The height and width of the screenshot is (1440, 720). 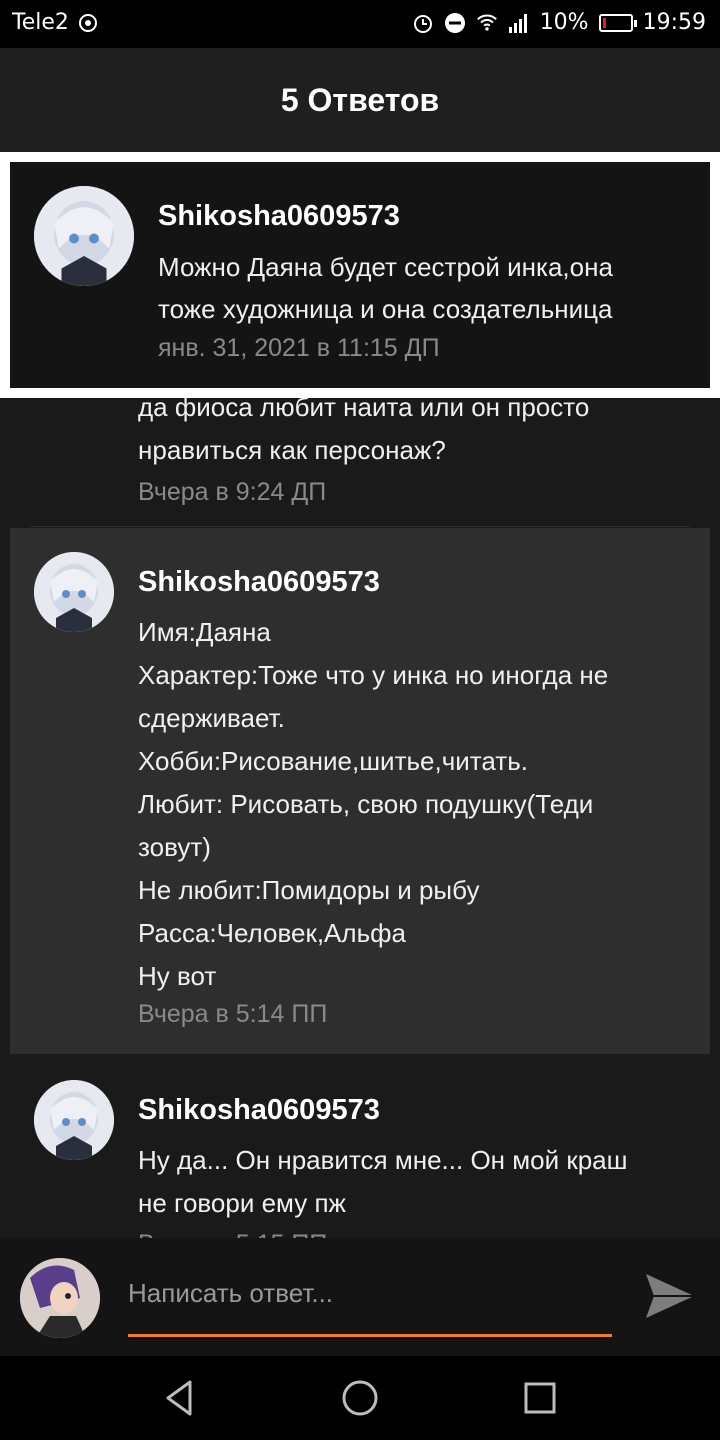 What do you see at coordinates (174, 847) in the screenshot?
I see `reply-text-line: зовут)` at bounding box center [174, 847].